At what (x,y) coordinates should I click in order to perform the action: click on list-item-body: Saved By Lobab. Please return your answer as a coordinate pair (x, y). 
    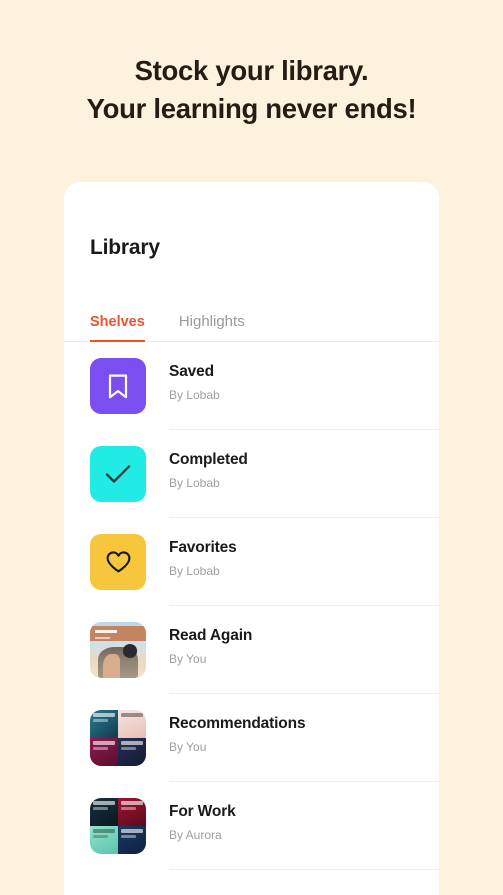
    Looking at the image, I should click on (304, 386).